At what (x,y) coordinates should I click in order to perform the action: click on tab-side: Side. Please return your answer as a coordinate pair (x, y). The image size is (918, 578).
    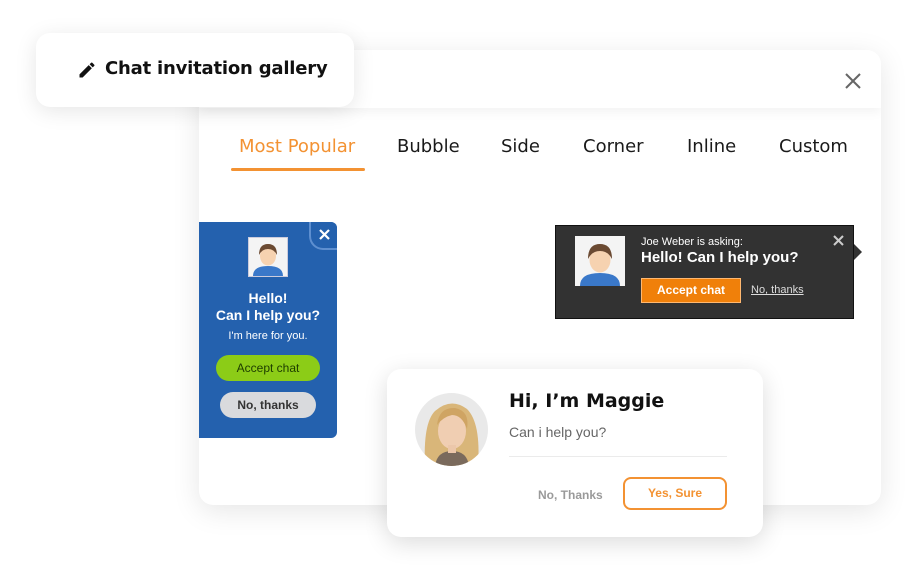
    Looking at the image, I should click on (520, 146).